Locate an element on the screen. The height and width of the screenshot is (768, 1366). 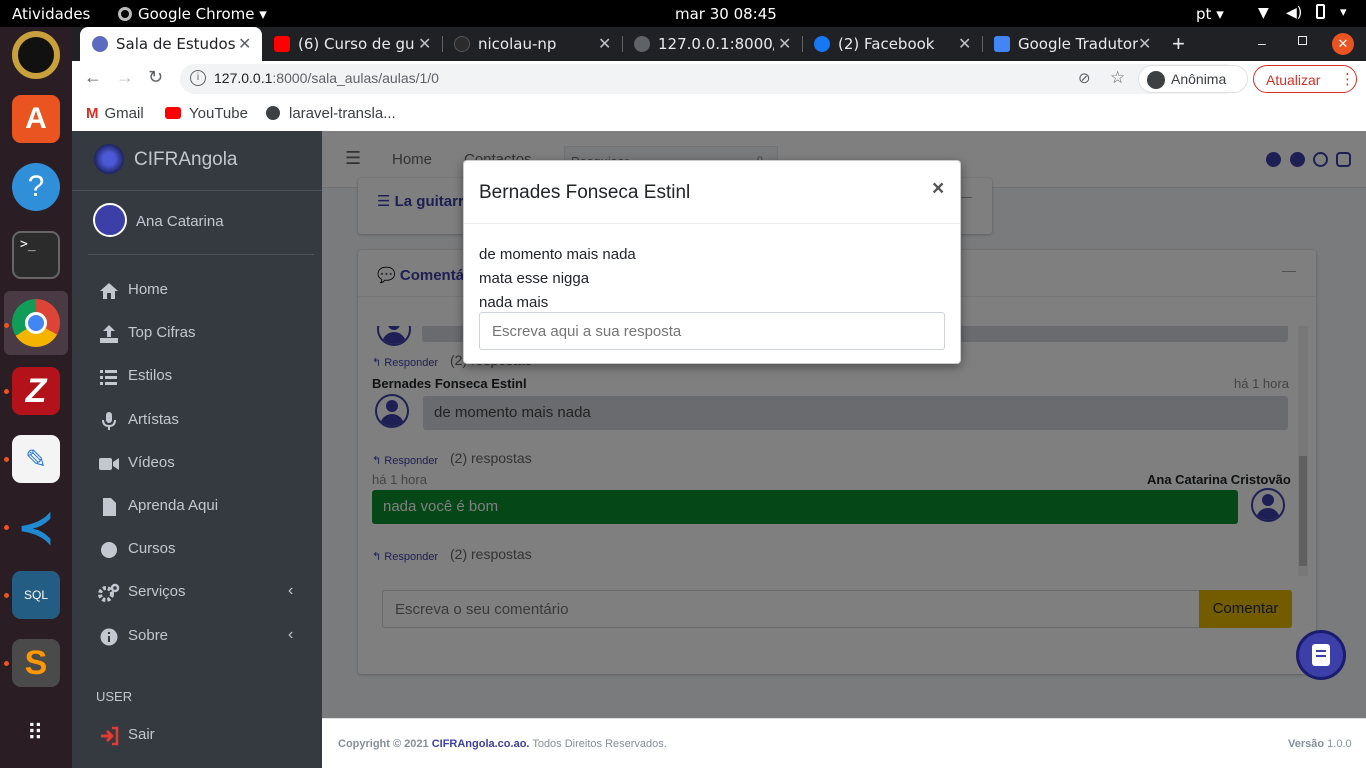
nav-item-aprenda-aqui: Aprenda Aqui is located at coordinates (197, 507).